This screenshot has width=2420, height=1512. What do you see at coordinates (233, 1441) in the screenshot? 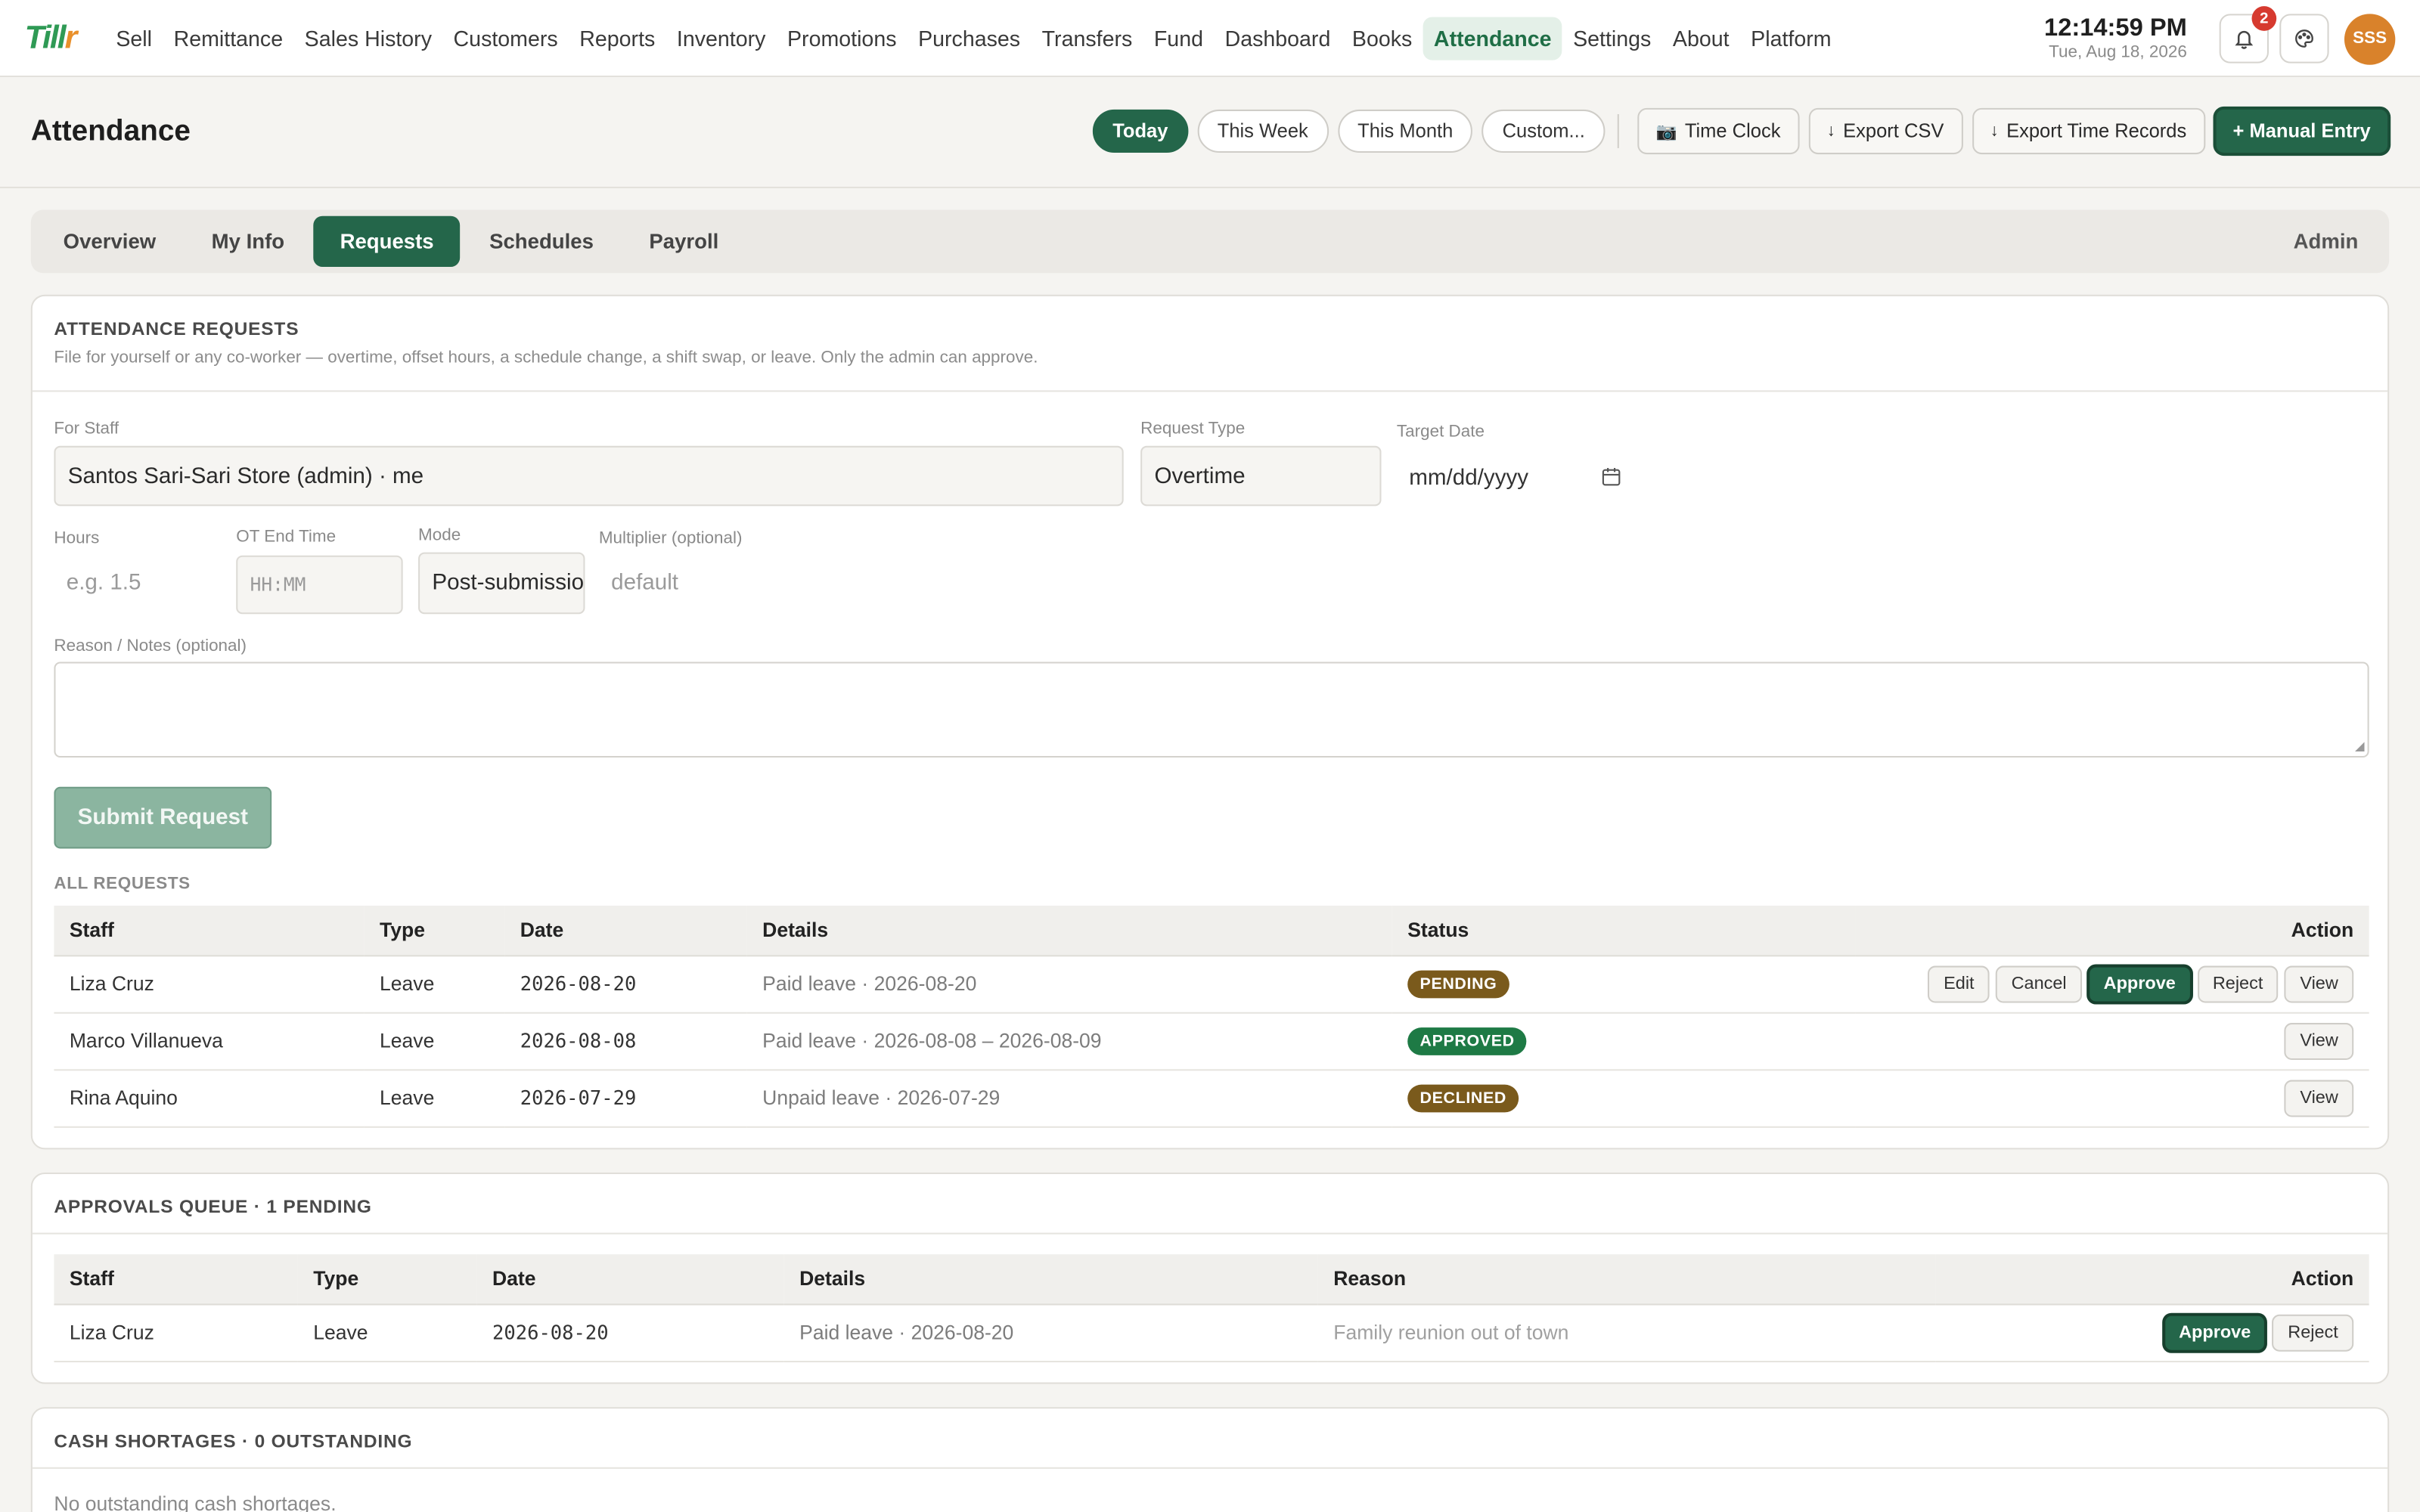
I see `card-title: CASH SHORTAGES · 0 OUTSTANDING` at bounding box center [233, 1441].